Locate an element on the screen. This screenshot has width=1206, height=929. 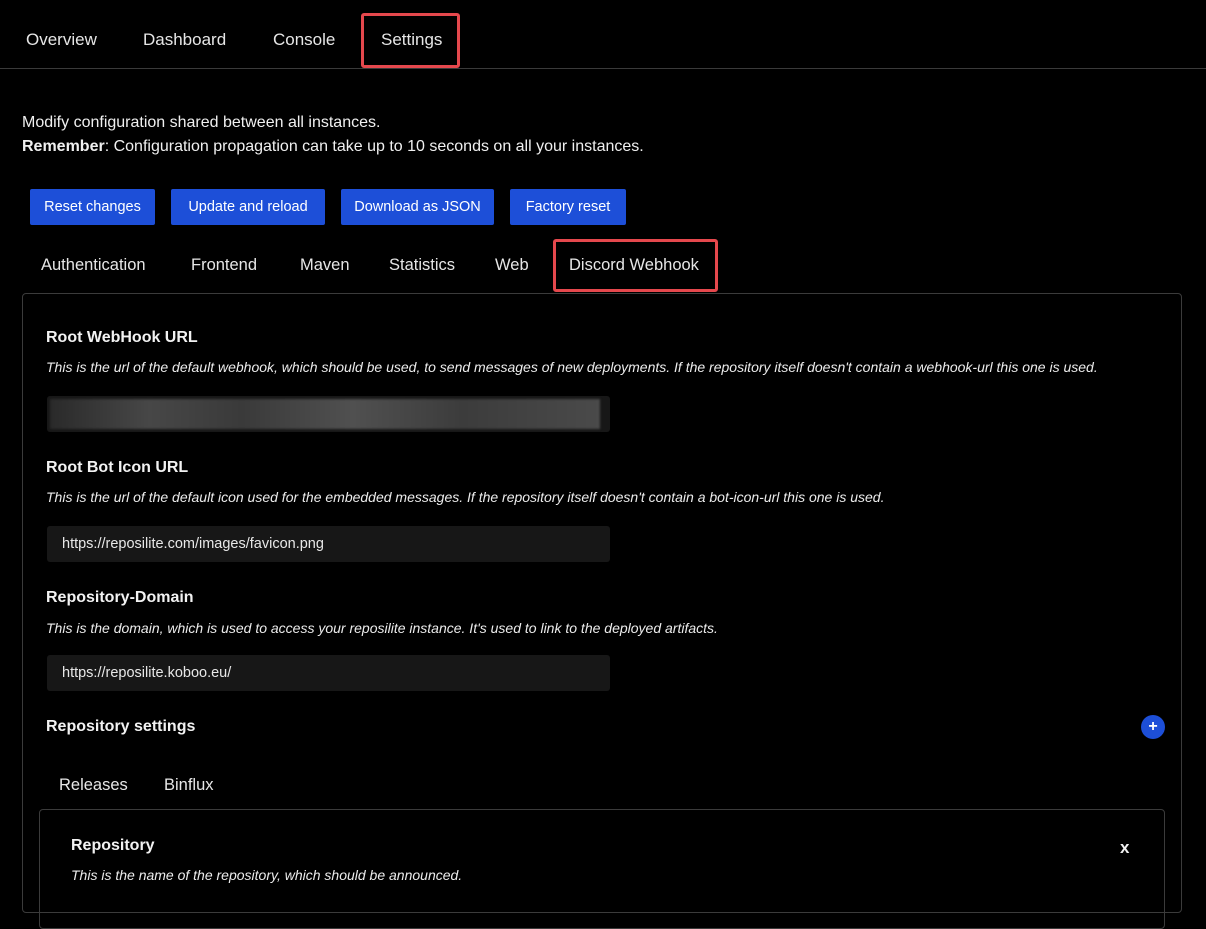
remove-repository-button: x is located at coordinates (1124, 848).